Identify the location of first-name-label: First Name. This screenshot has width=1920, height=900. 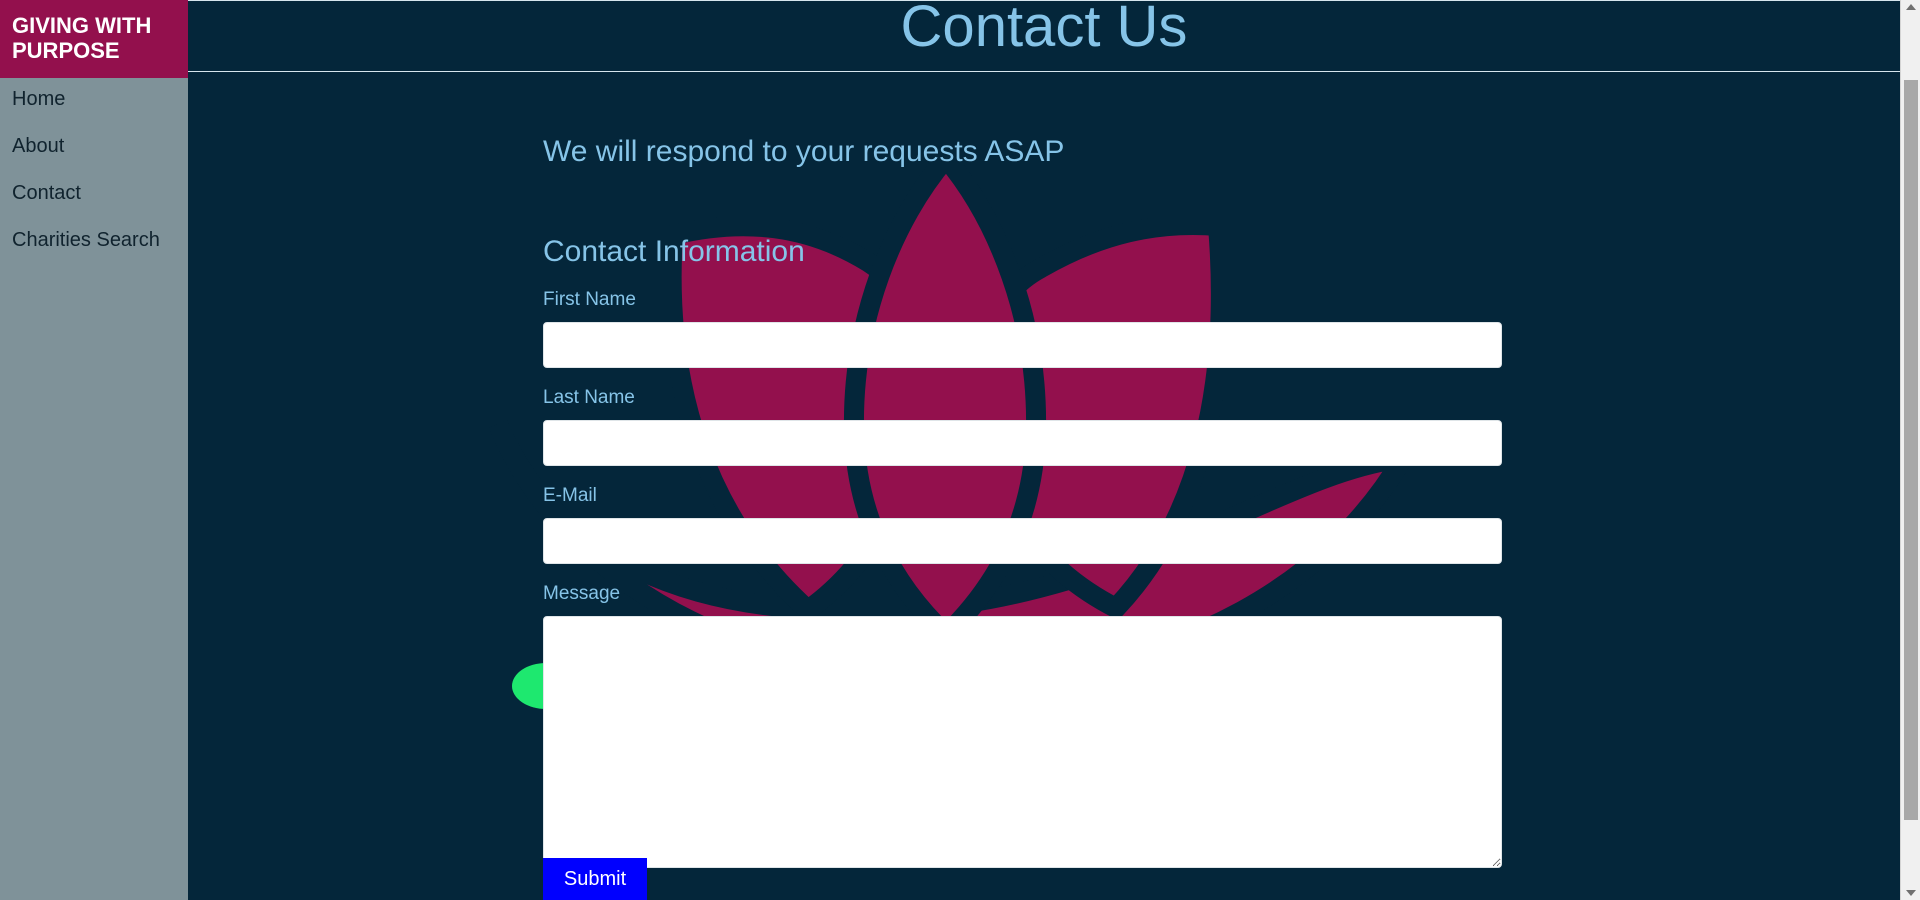
(589, 299).